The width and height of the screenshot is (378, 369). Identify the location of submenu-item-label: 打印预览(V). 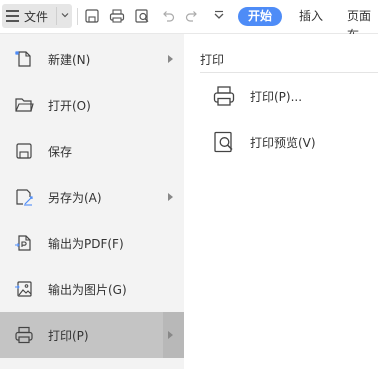
(283, 143).